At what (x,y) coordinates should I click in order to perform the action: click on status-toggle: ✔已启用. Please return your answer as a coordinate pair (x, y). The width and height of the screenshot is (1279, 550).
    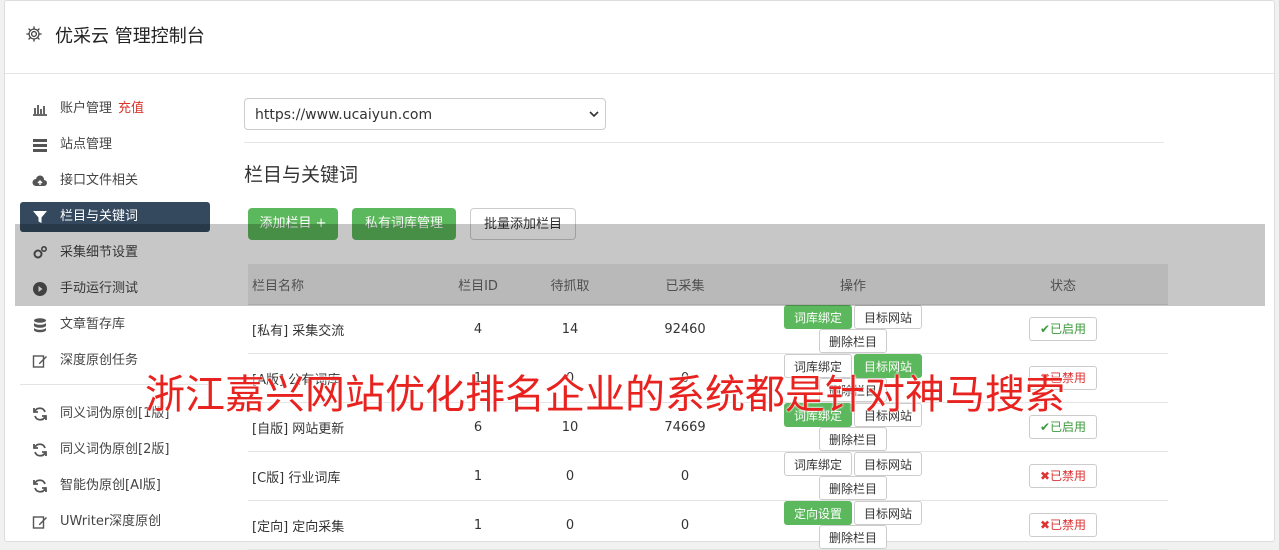
    Looking at the image, I should click on (1063, 329).